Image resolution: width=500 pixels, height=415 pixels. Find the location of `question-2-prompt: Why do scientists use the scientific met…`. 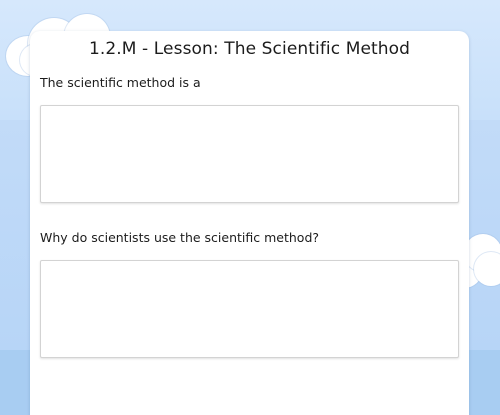

question-2-prompt: Why do scientists use the scientific met… is located at coordinates (180, 237).